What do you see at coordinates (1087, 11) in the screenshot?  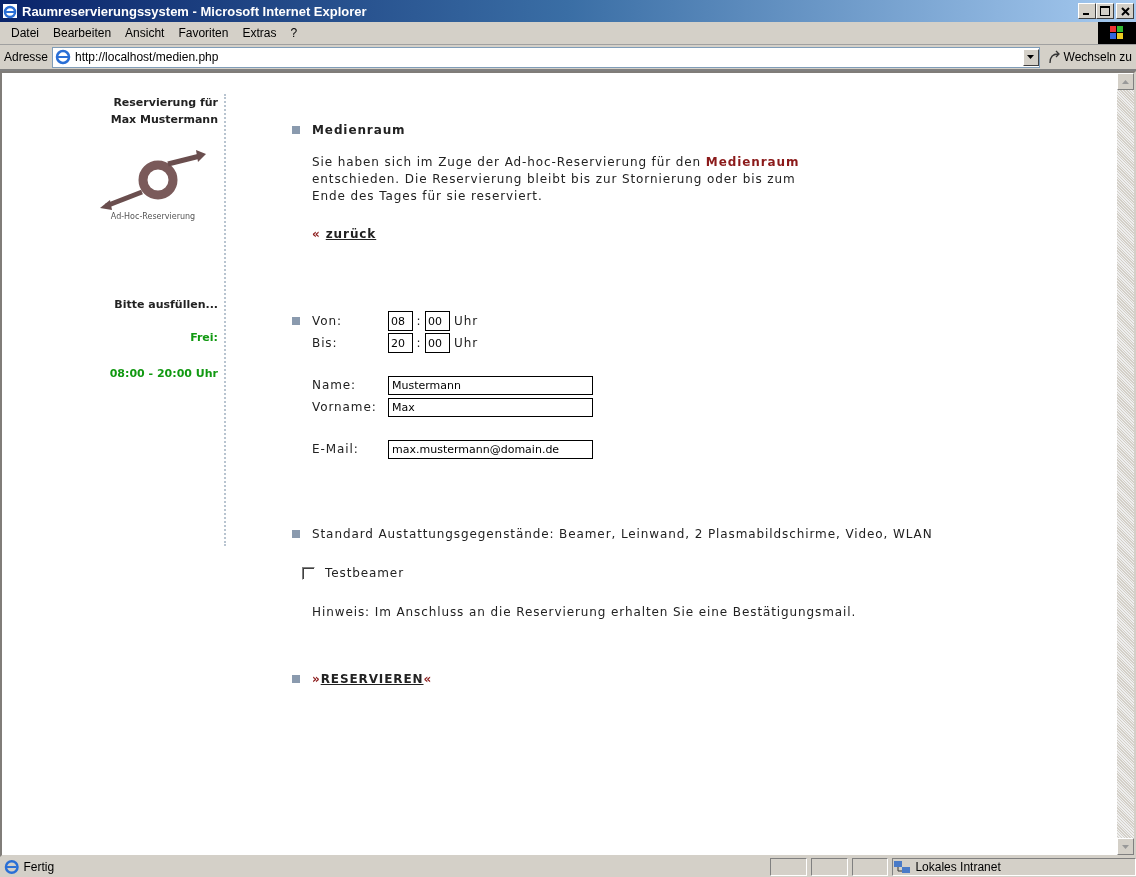 I see `minimize-button` at bounding box center [1087, 11].